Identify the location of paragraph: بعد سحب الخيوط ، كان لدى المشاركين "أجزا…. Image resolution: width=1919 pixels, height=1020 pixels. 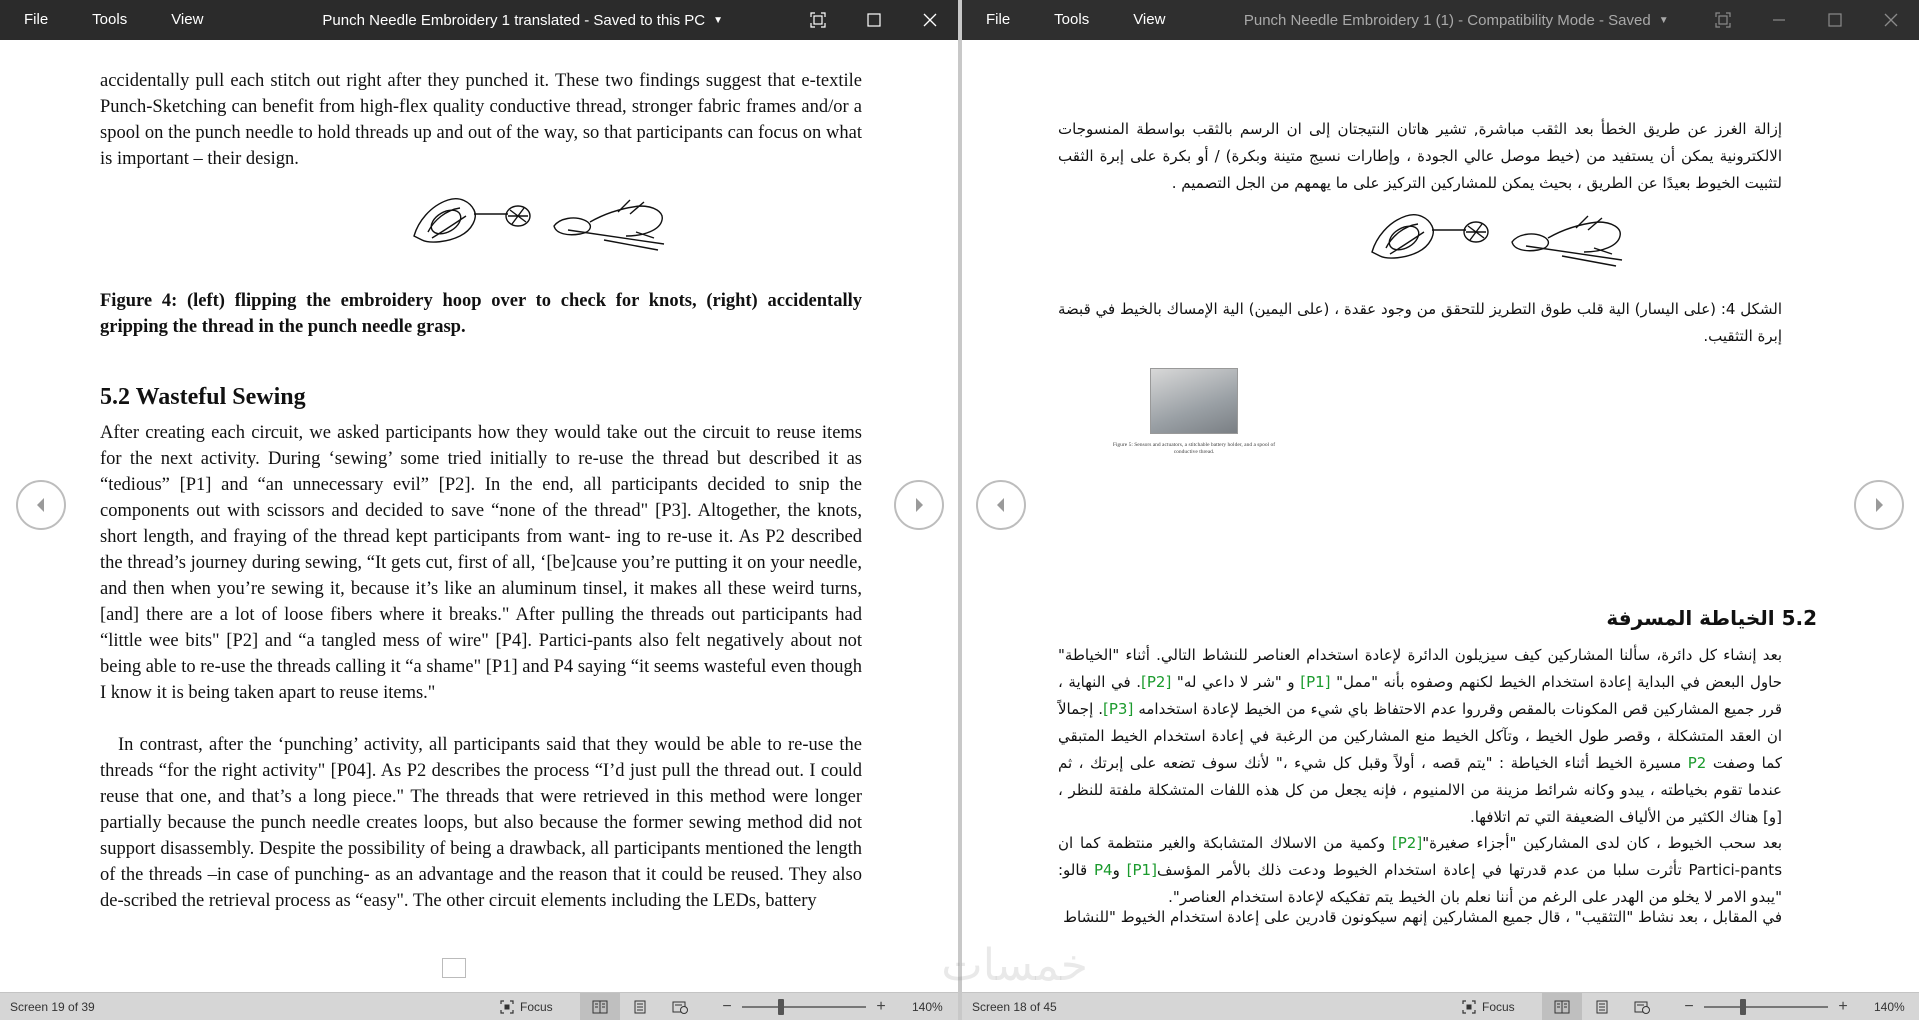
(1420, 870).